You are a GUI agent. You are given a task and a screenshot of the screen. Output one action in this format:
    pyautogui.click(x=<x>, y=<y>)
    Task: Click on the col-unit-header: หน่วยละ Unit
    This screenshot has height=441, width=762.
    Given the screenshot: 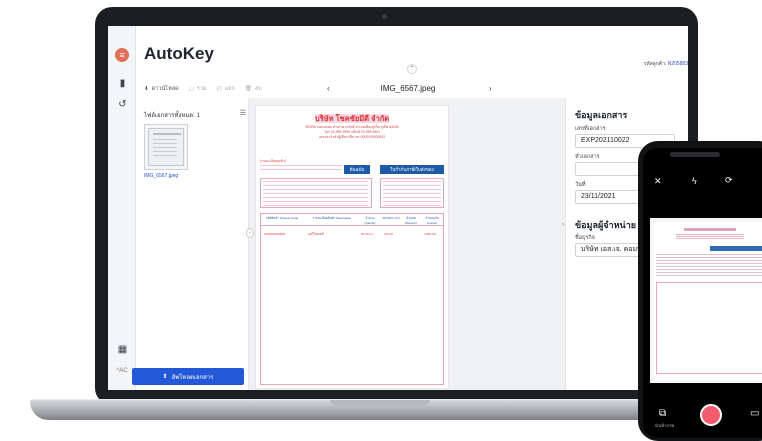 What is the action you would take?
    pyautogui.click(x=391, y=218)
    